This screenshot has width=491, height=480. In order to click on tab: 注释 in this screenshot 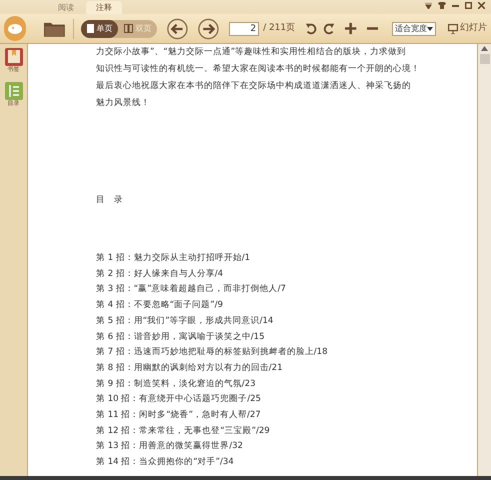, I will do `click(104, 7)`.